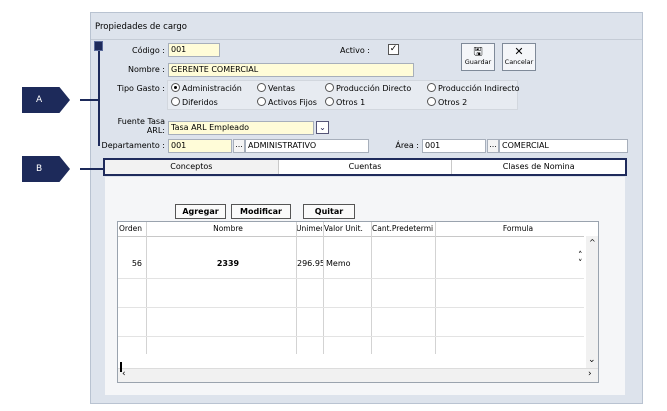 The image size is (667, 411). I want to click on scroll-right-icon: ›, so click(590, 374).